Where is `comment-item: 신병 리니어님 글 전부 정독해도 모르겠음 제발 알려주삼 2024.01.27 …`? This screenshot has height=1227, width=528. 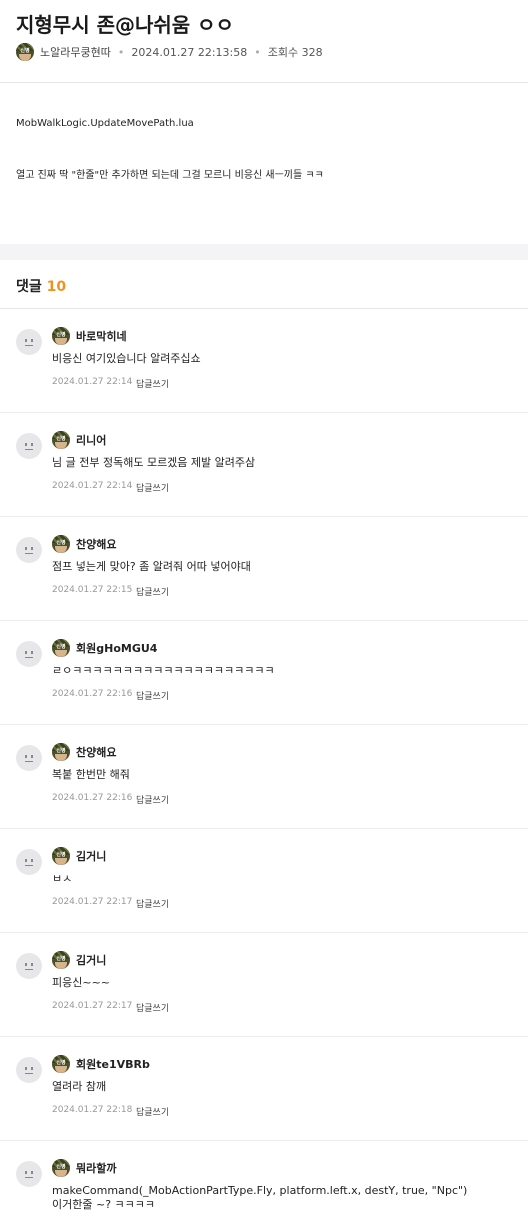 comment-item: 신병 리니어님 글 전부 정독해도 모르겠음 제발 알려주삼 2024.01.27 … is located at coordinates (264, 465).